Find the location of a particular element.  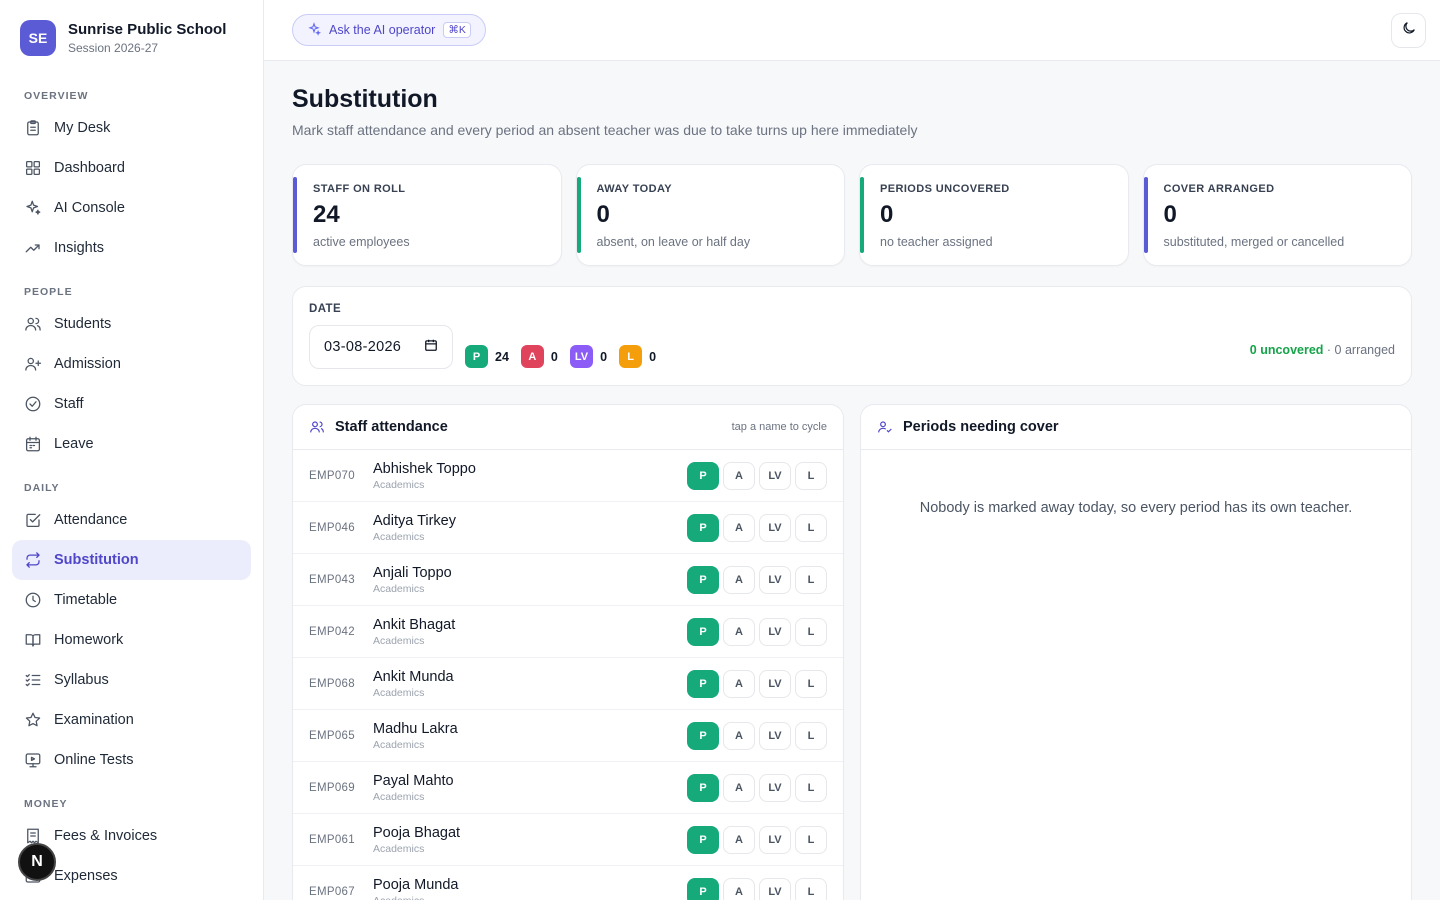

stat-card-periods-uncovered: PERIODS UNCOVERED 0 no teacher assigned is located at coordinates (994, 215).